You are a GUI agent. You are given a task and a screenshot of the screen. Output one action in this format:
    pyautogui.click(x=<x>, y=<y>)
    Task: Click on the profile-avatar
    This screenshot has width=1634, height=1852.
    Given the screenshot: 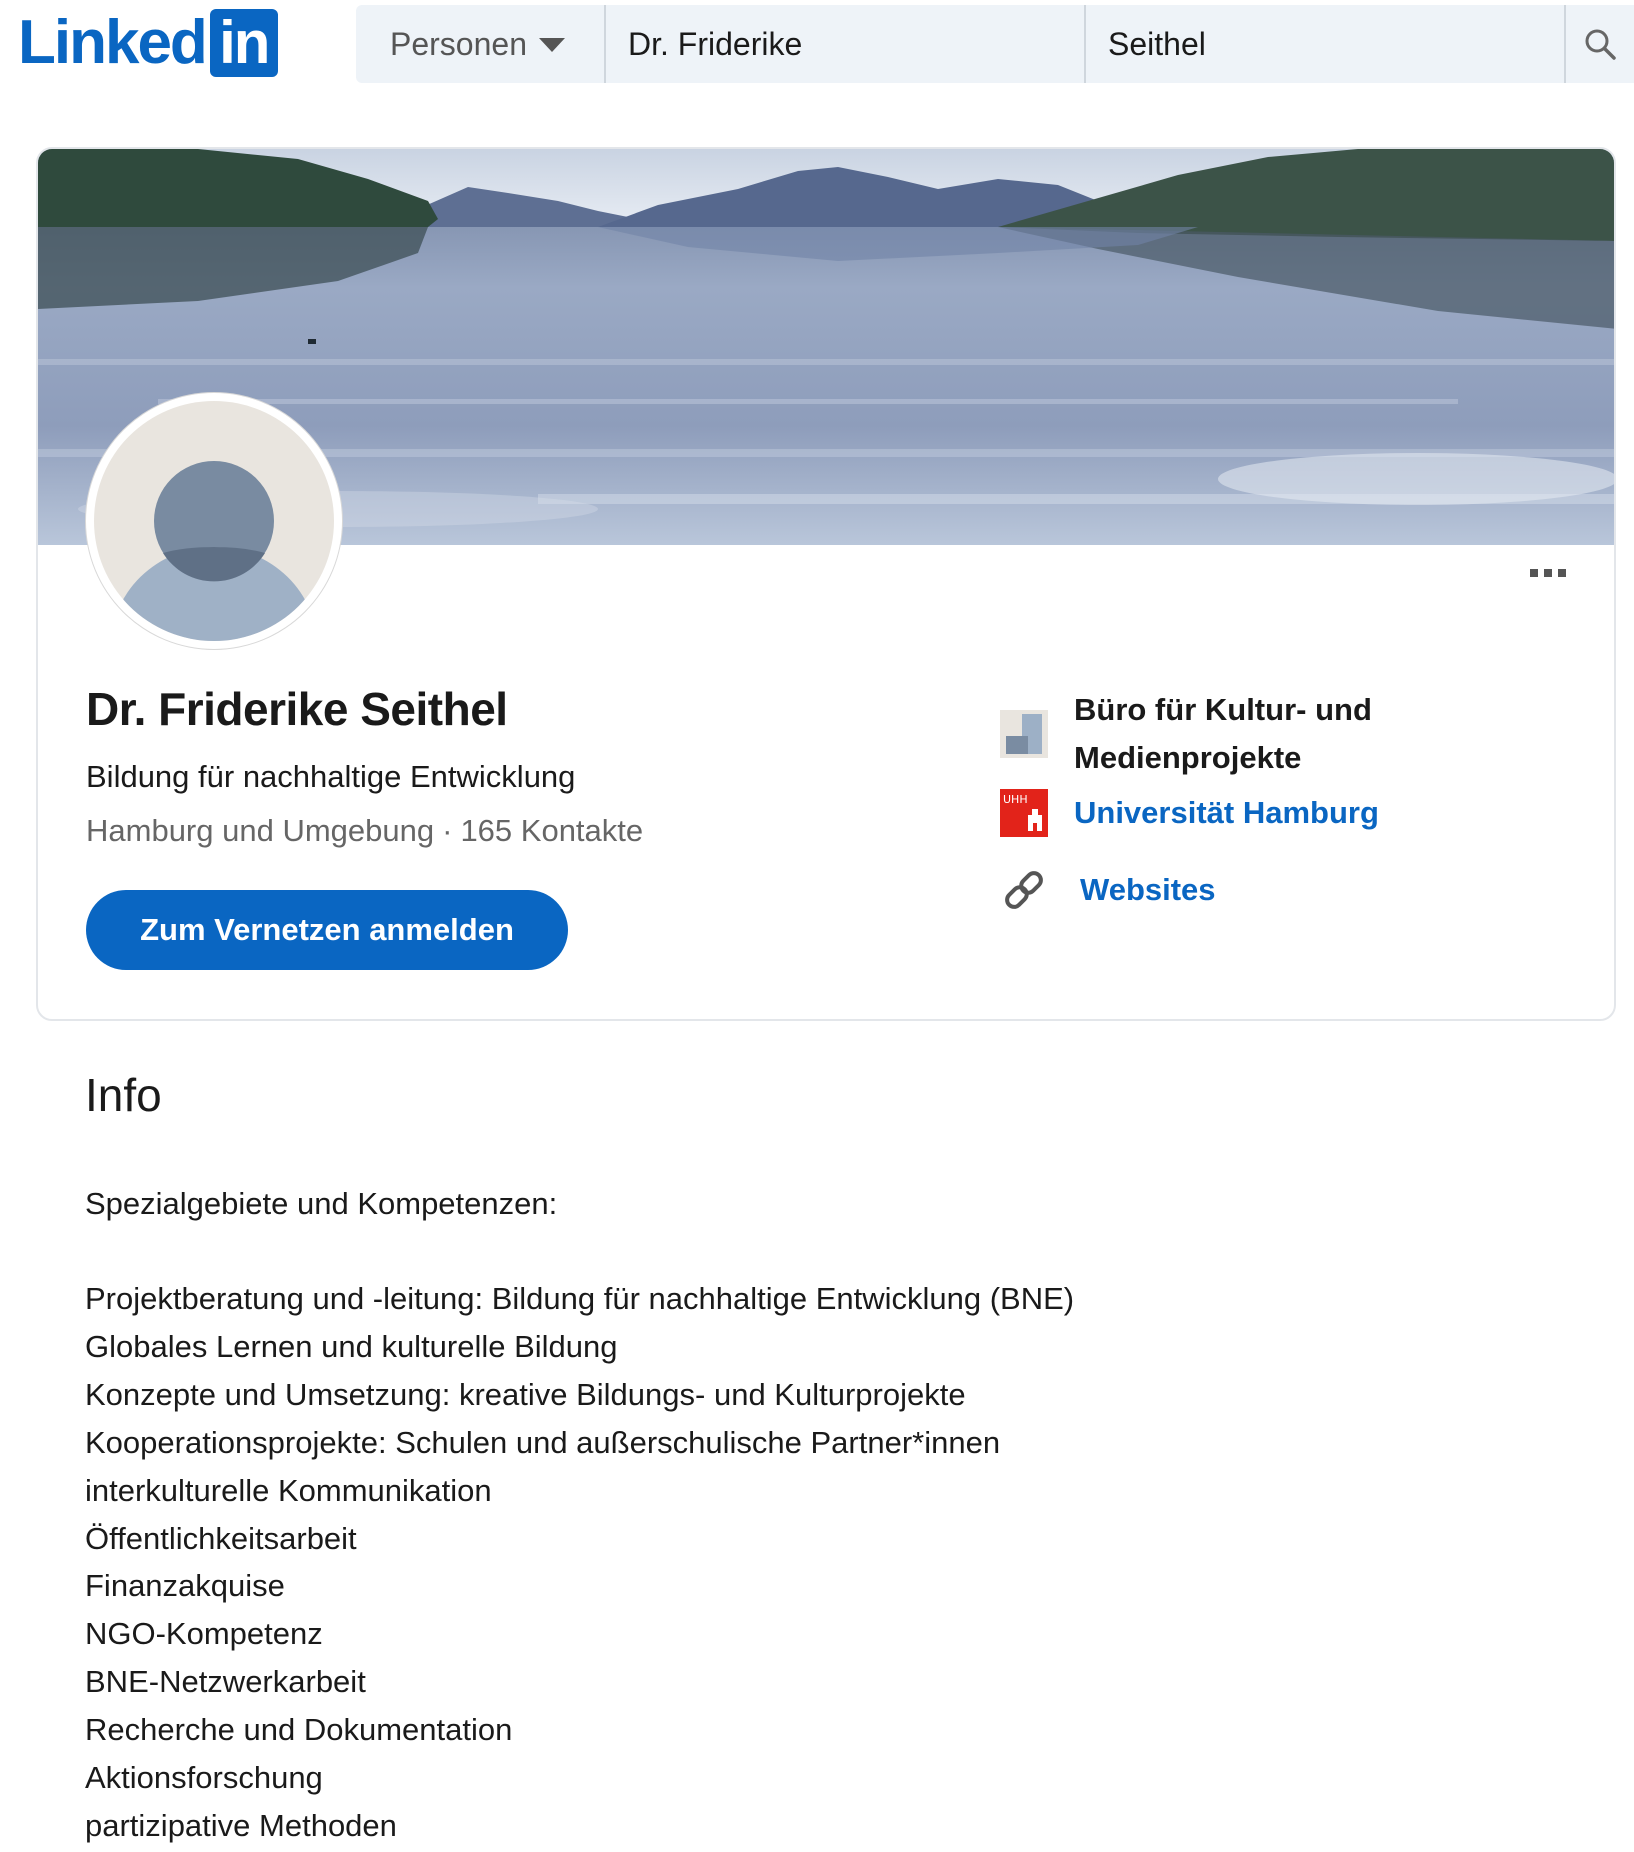 What is the action you would take?
    pyautogui.click(x=214, y=521)
    